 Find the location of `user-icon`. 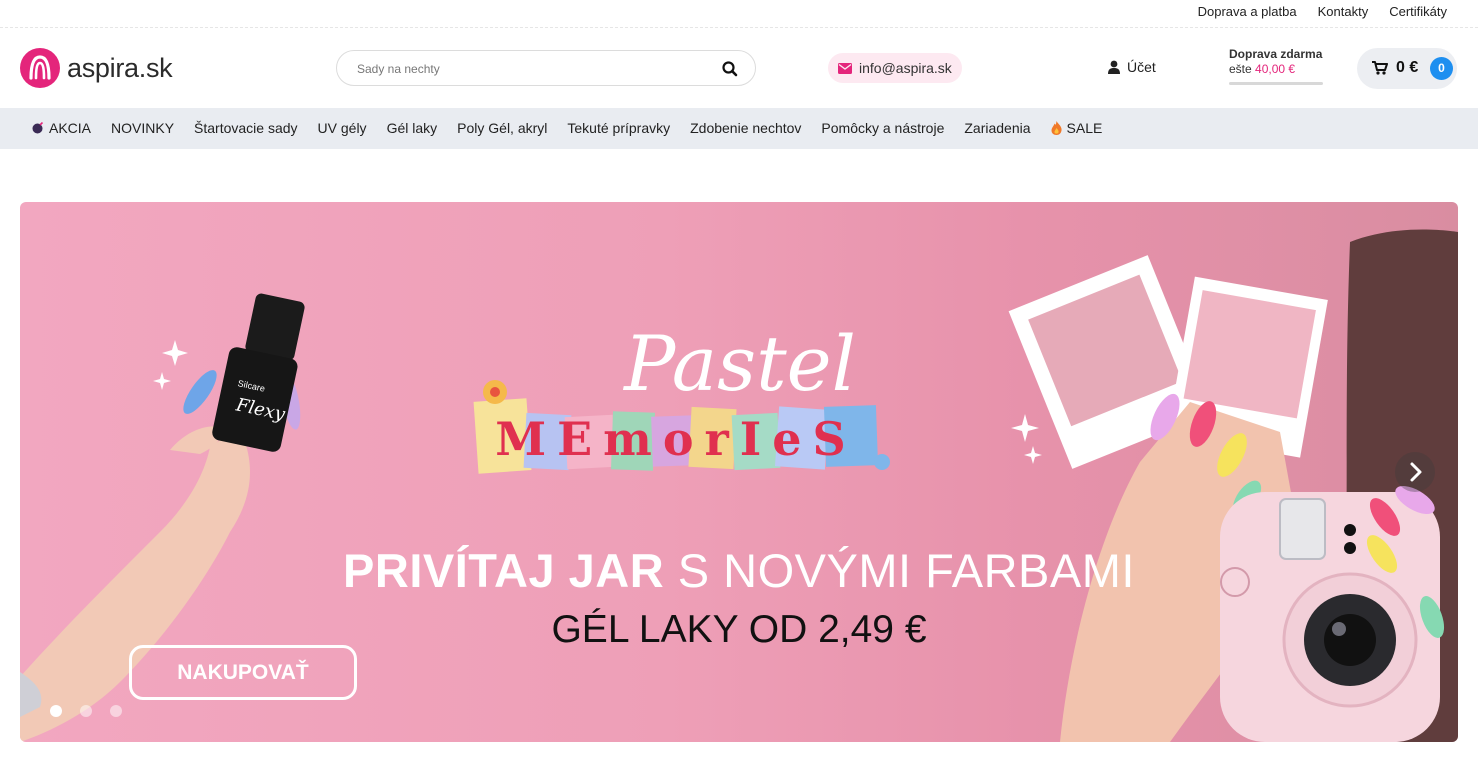

user-icon is located at coordinates (1114, 67).